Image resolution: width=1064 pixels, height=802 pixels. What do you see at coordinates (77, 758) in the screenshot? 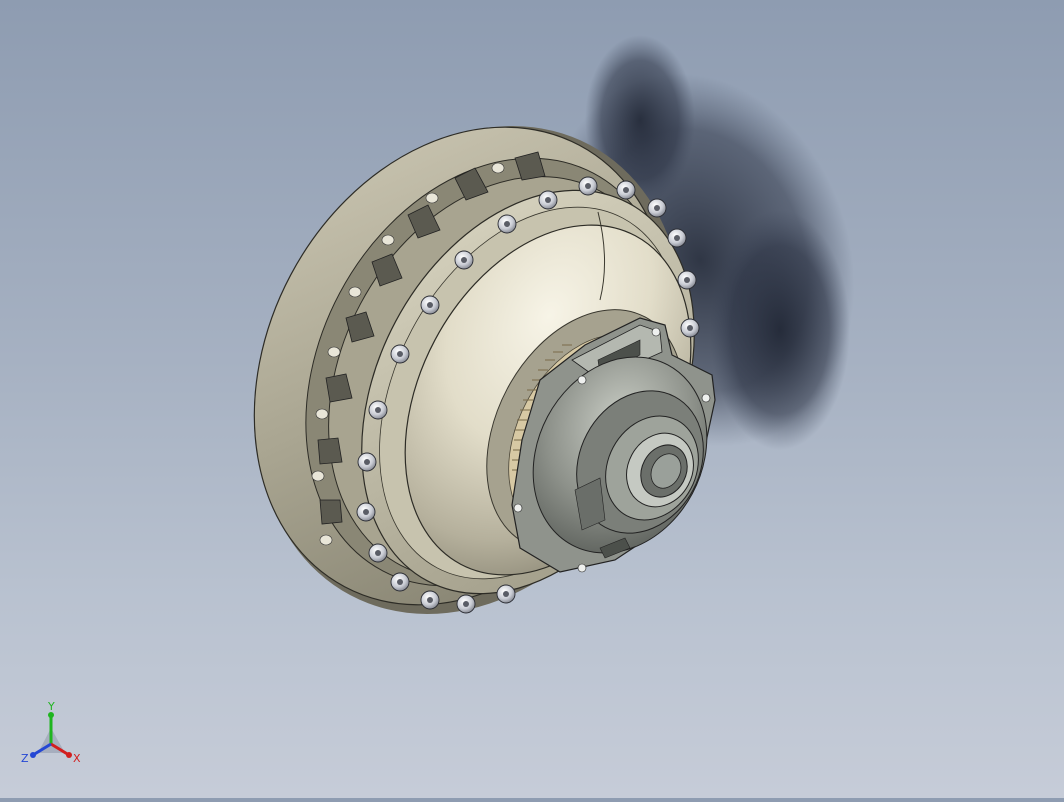
I see `x-axis-label: X` at bounding box center [77, 758].